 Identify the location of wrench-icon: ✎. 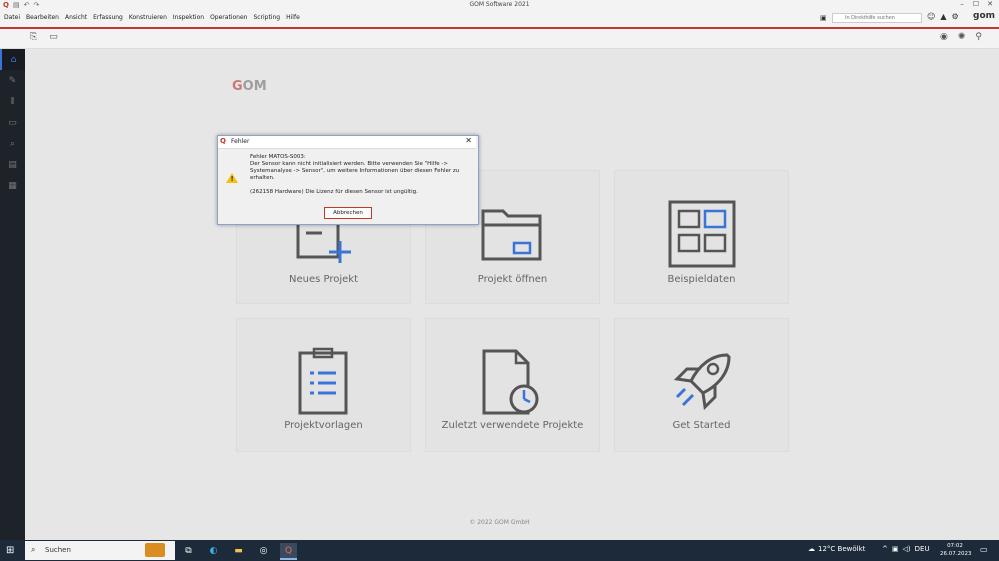
(12, 80).